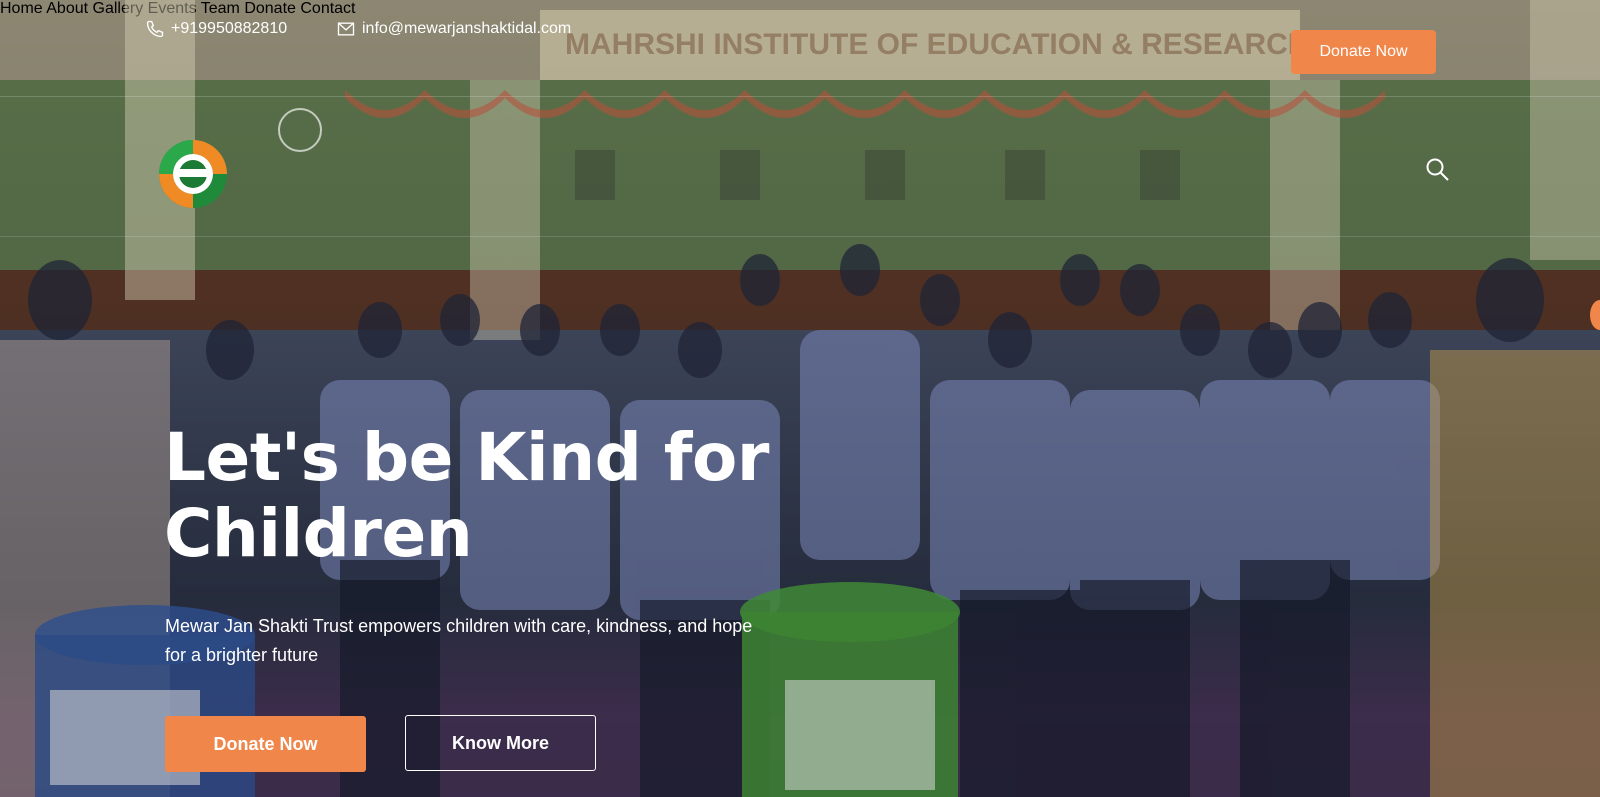 This screenshot has width=1600, height=797. What do you see at coordinates (193, 174) in the screenshot?
I see `site-logo` at bounding box center [193, 174].